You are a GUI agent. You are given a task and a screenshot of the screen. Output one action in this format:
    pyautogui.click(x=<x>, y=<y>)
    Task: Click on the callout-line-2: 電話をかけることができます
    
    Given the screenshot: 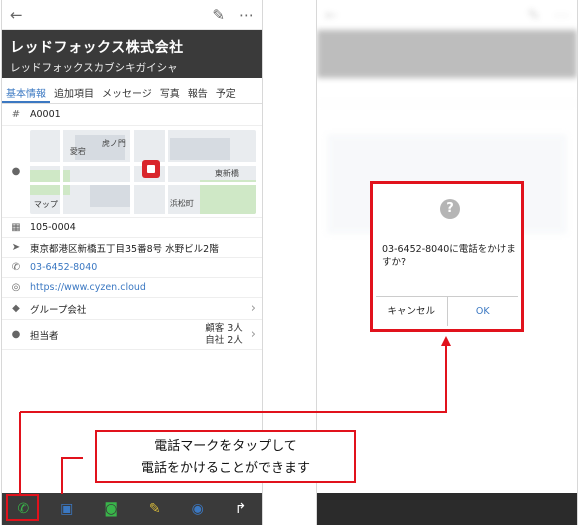 What is the action you would take?
    pyautogui.click(x=225, y=468)
    